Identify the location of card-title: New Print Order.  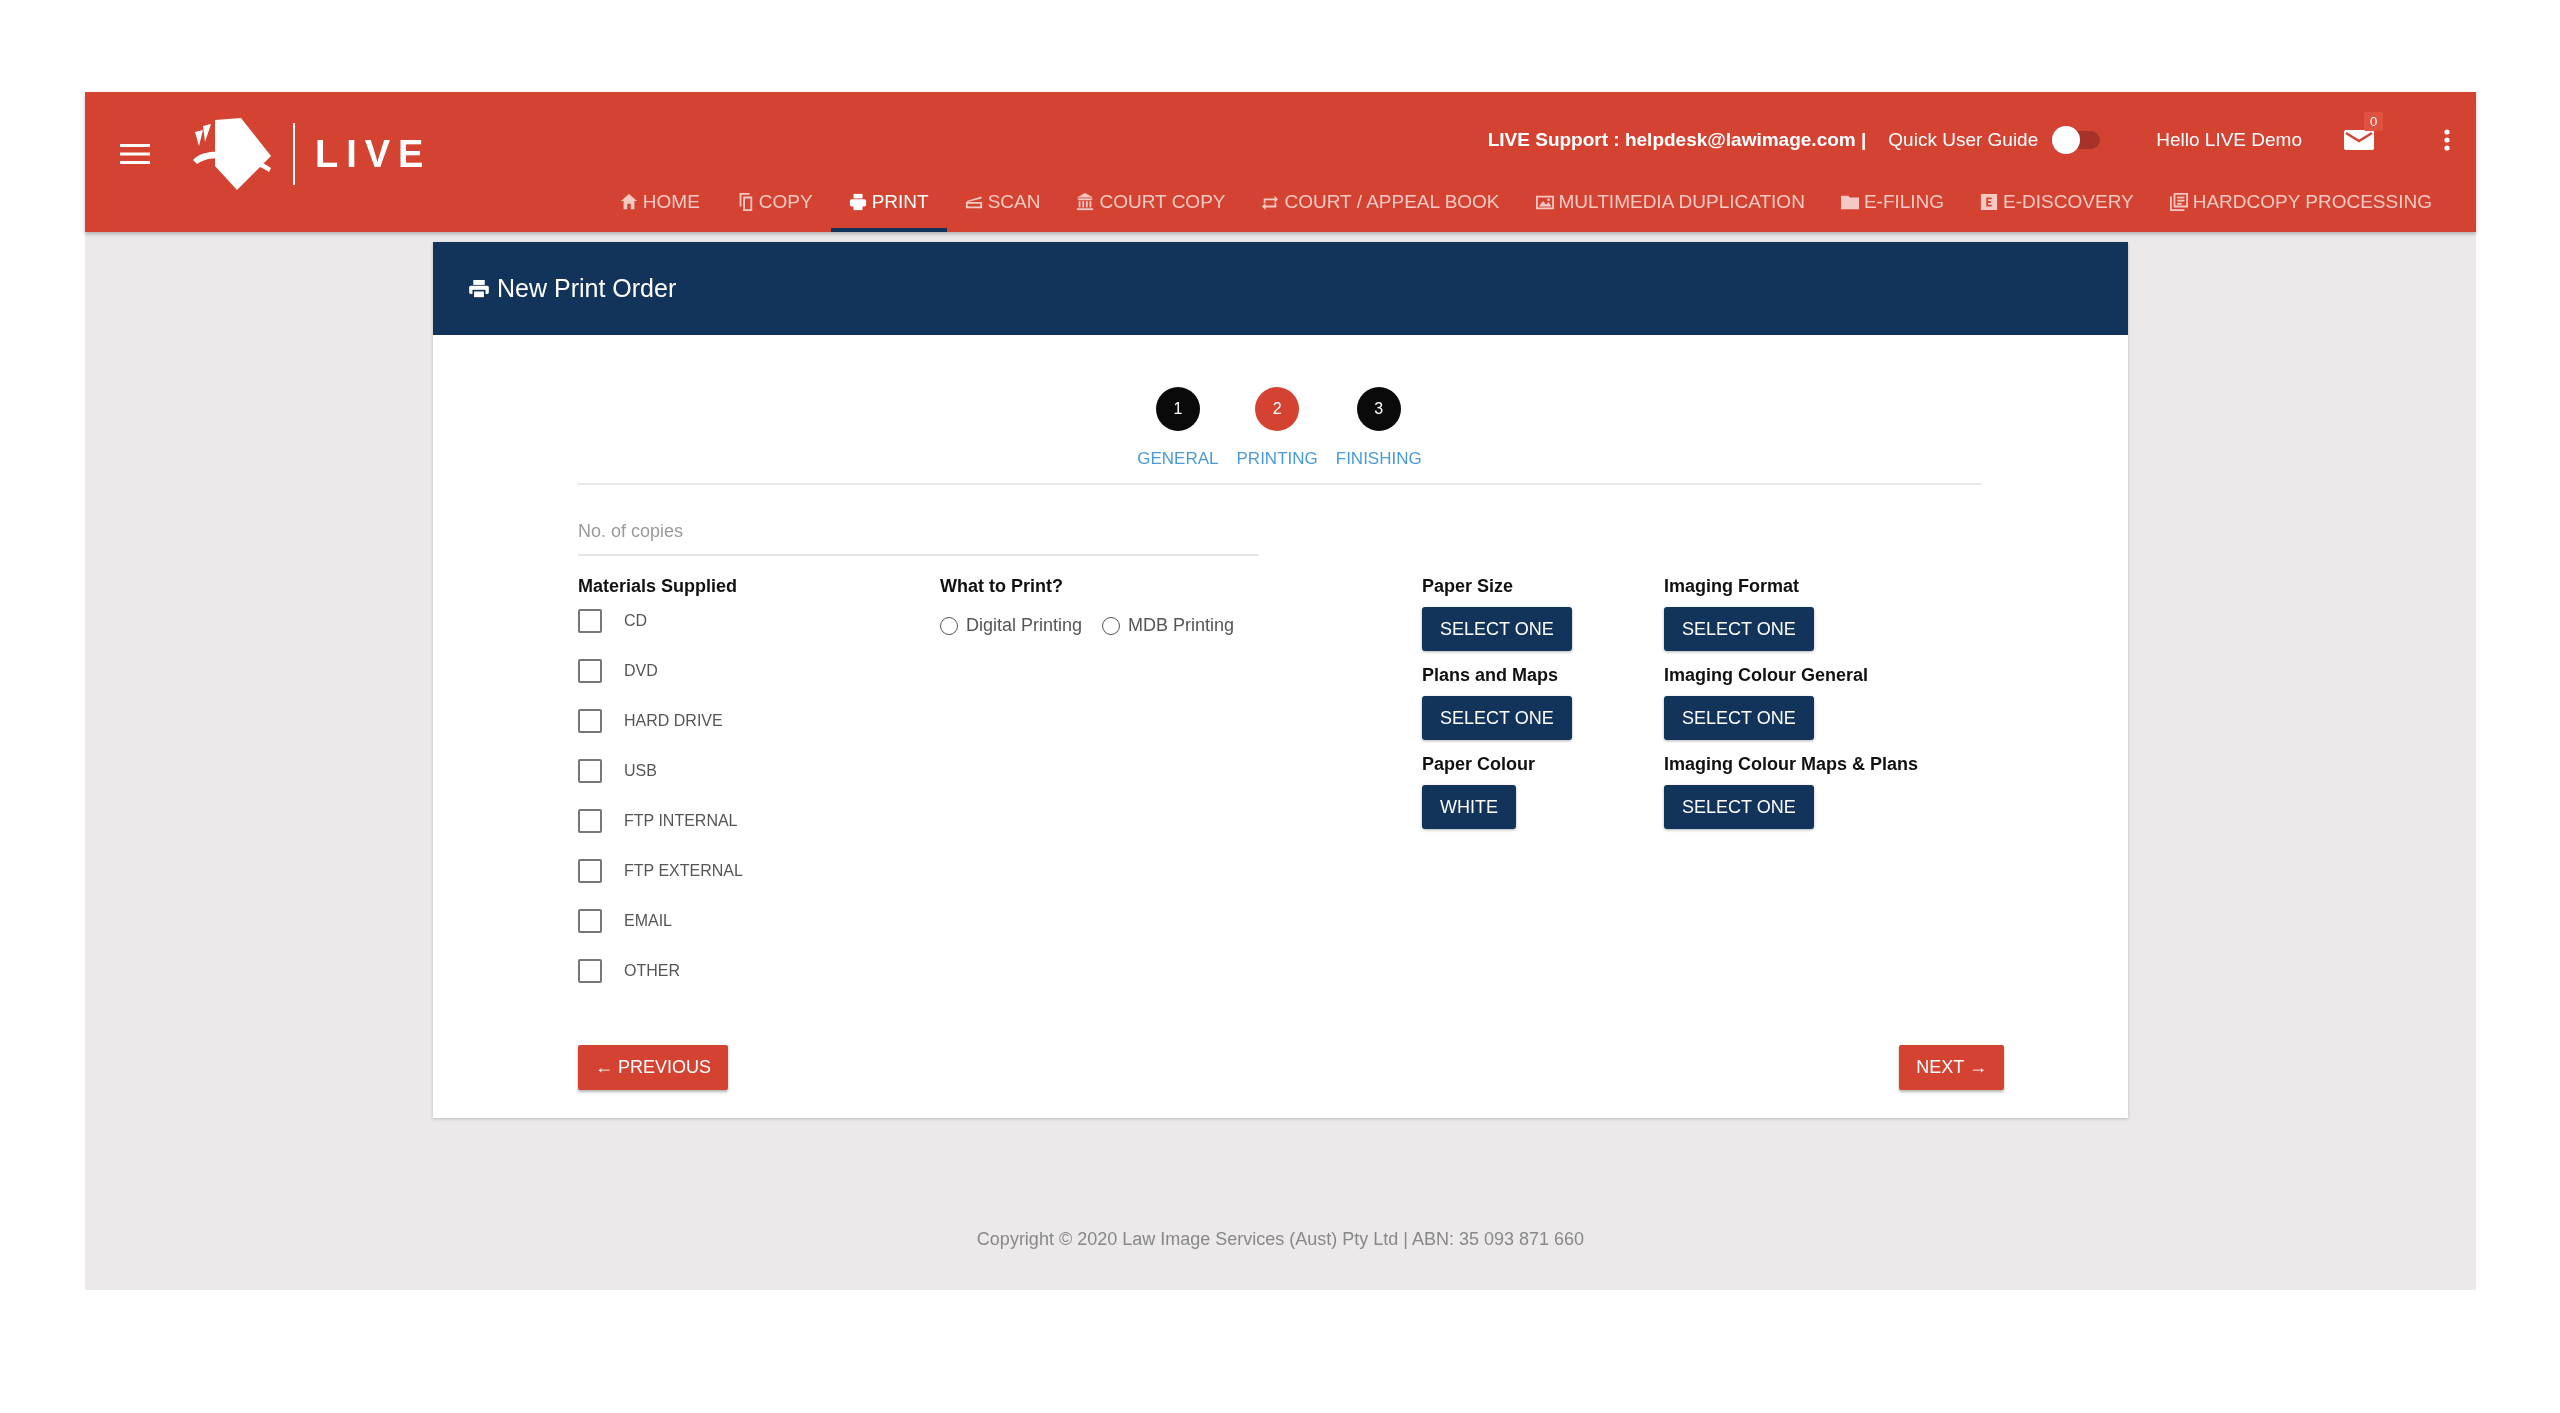
(587, 288).